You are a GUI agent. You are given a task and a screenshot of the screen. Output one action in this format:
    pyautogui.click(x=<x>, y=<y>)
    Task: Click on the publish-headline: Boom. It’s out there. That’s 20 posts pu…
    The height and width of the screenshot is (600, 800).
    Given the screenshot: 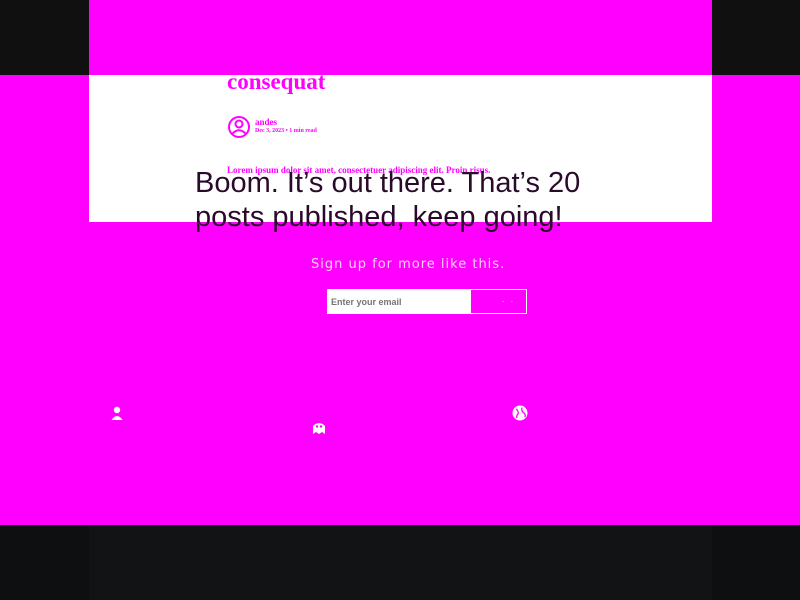 What is the action you would take?
    pyautogui.click(x=390, y=200)
    